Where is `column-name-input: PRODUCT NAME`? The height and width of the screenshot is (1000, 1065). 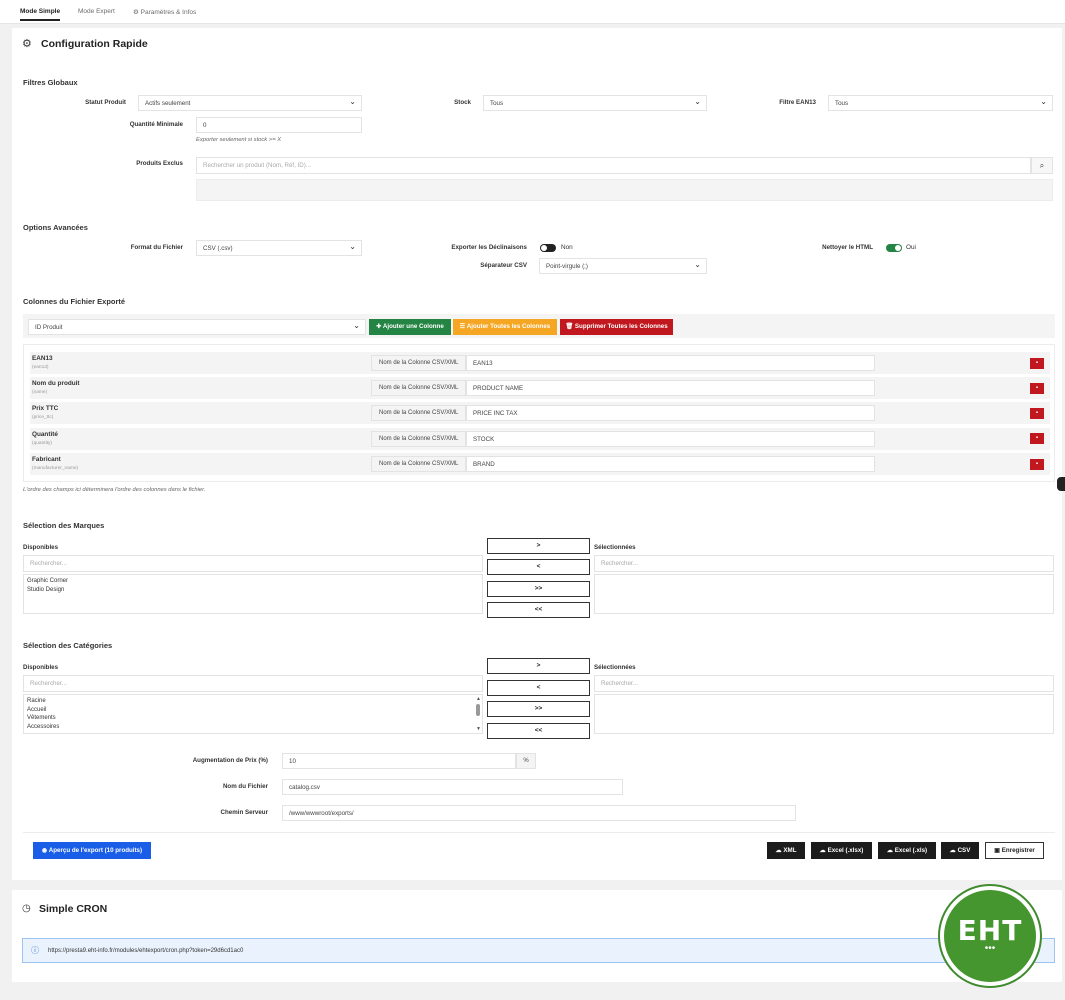
column-name-input: PRODUCT NAME is located at coordinates (670, 388).